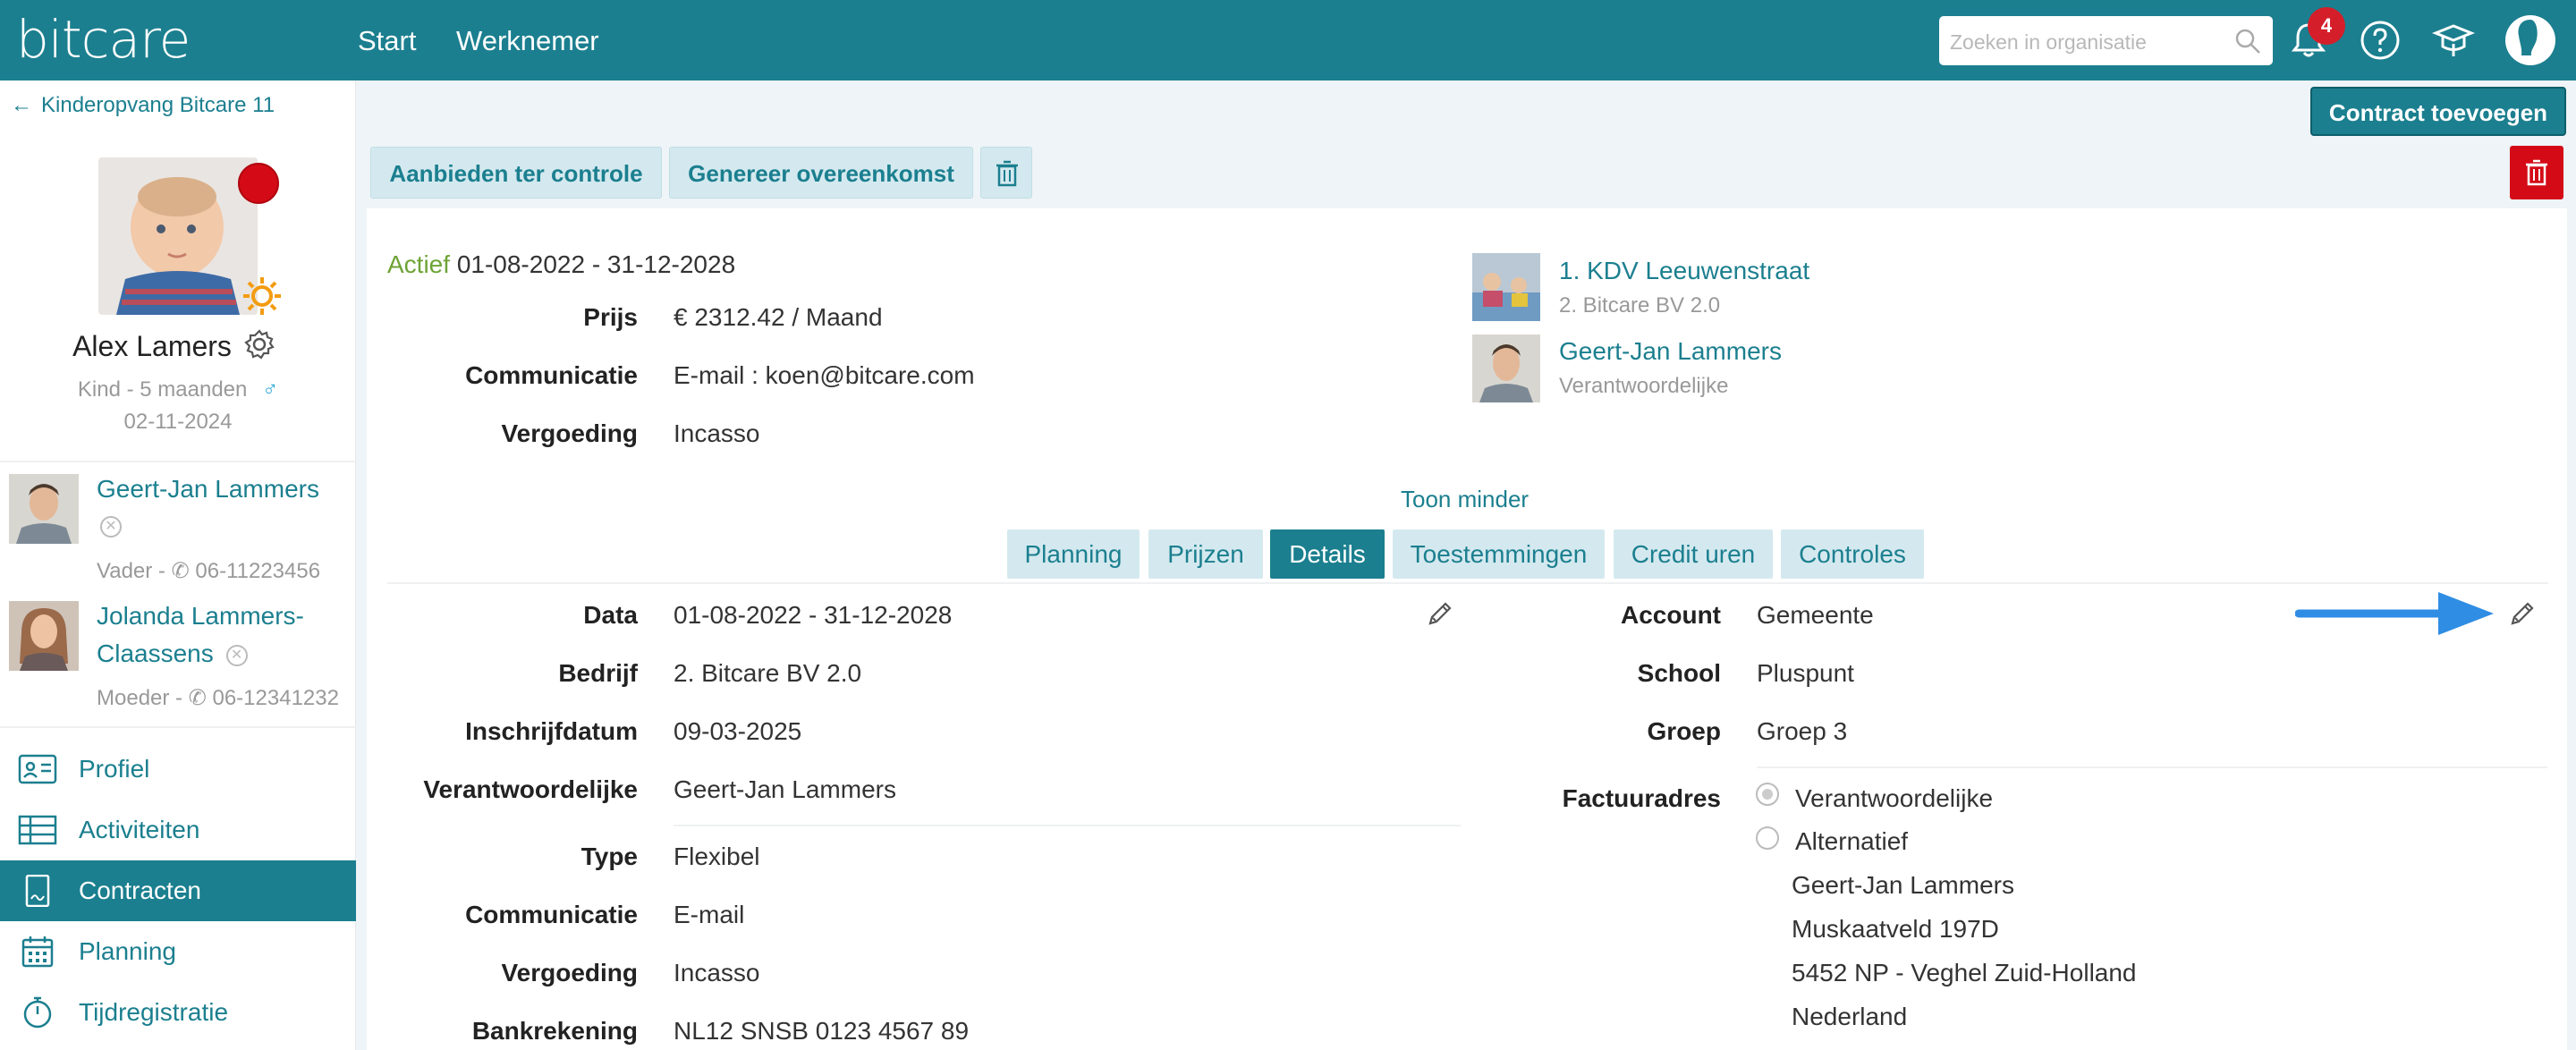  What do you see at coordinates (1644, 386) in the screenshot?
I see `responsible-sub: Verantwoordelijke` at bounding box center [1644, 386].